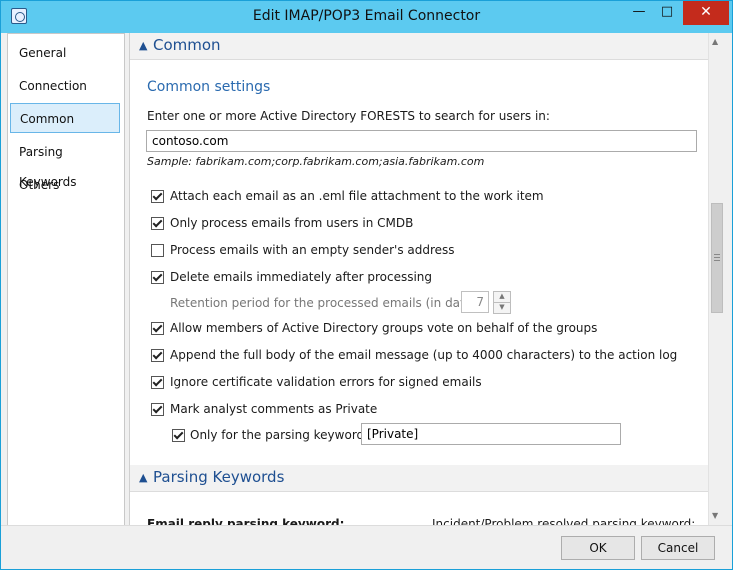 This screenshot has width=733, height=570. I want to click on scroll-up-icon: ▲, so click(715, 41).